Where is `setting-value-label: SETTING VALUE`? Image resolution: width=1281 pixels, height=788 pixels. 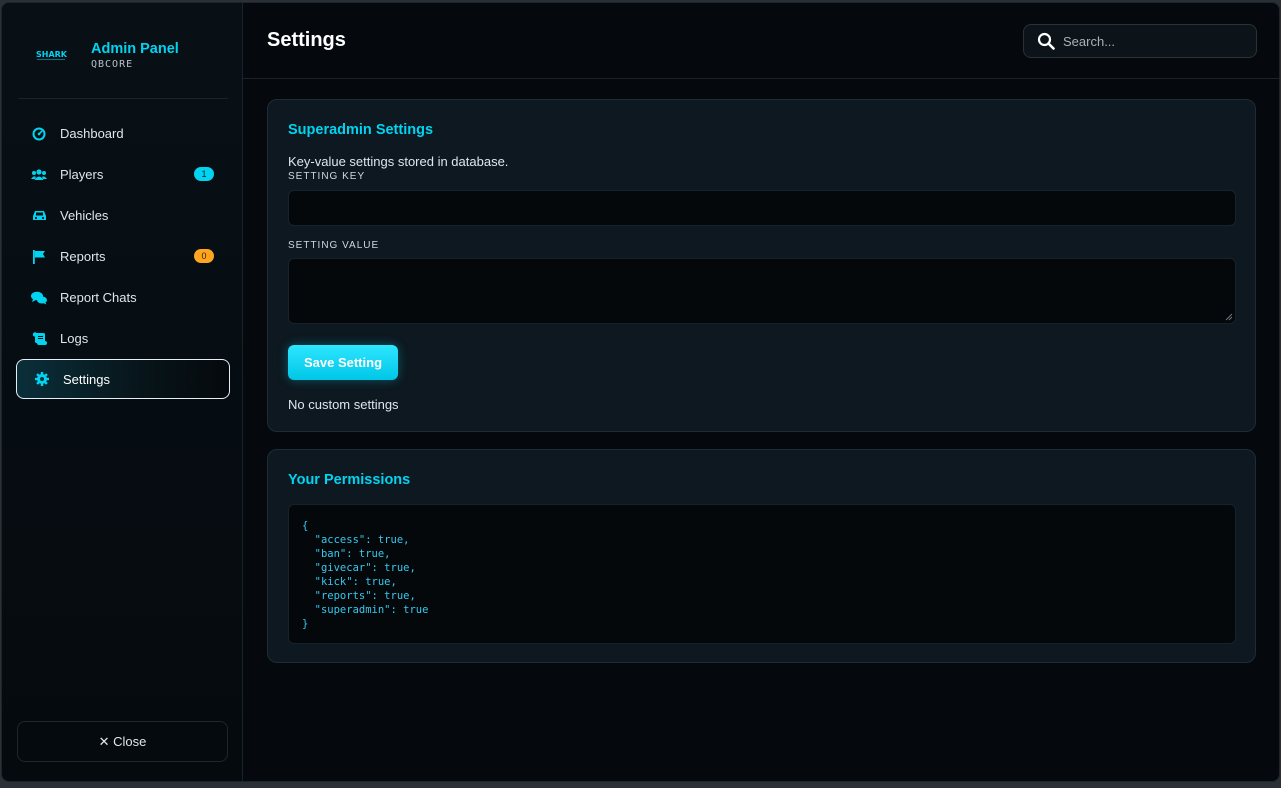
setting-value-label: SETTING VALUE is located at coordinates (334, 245).